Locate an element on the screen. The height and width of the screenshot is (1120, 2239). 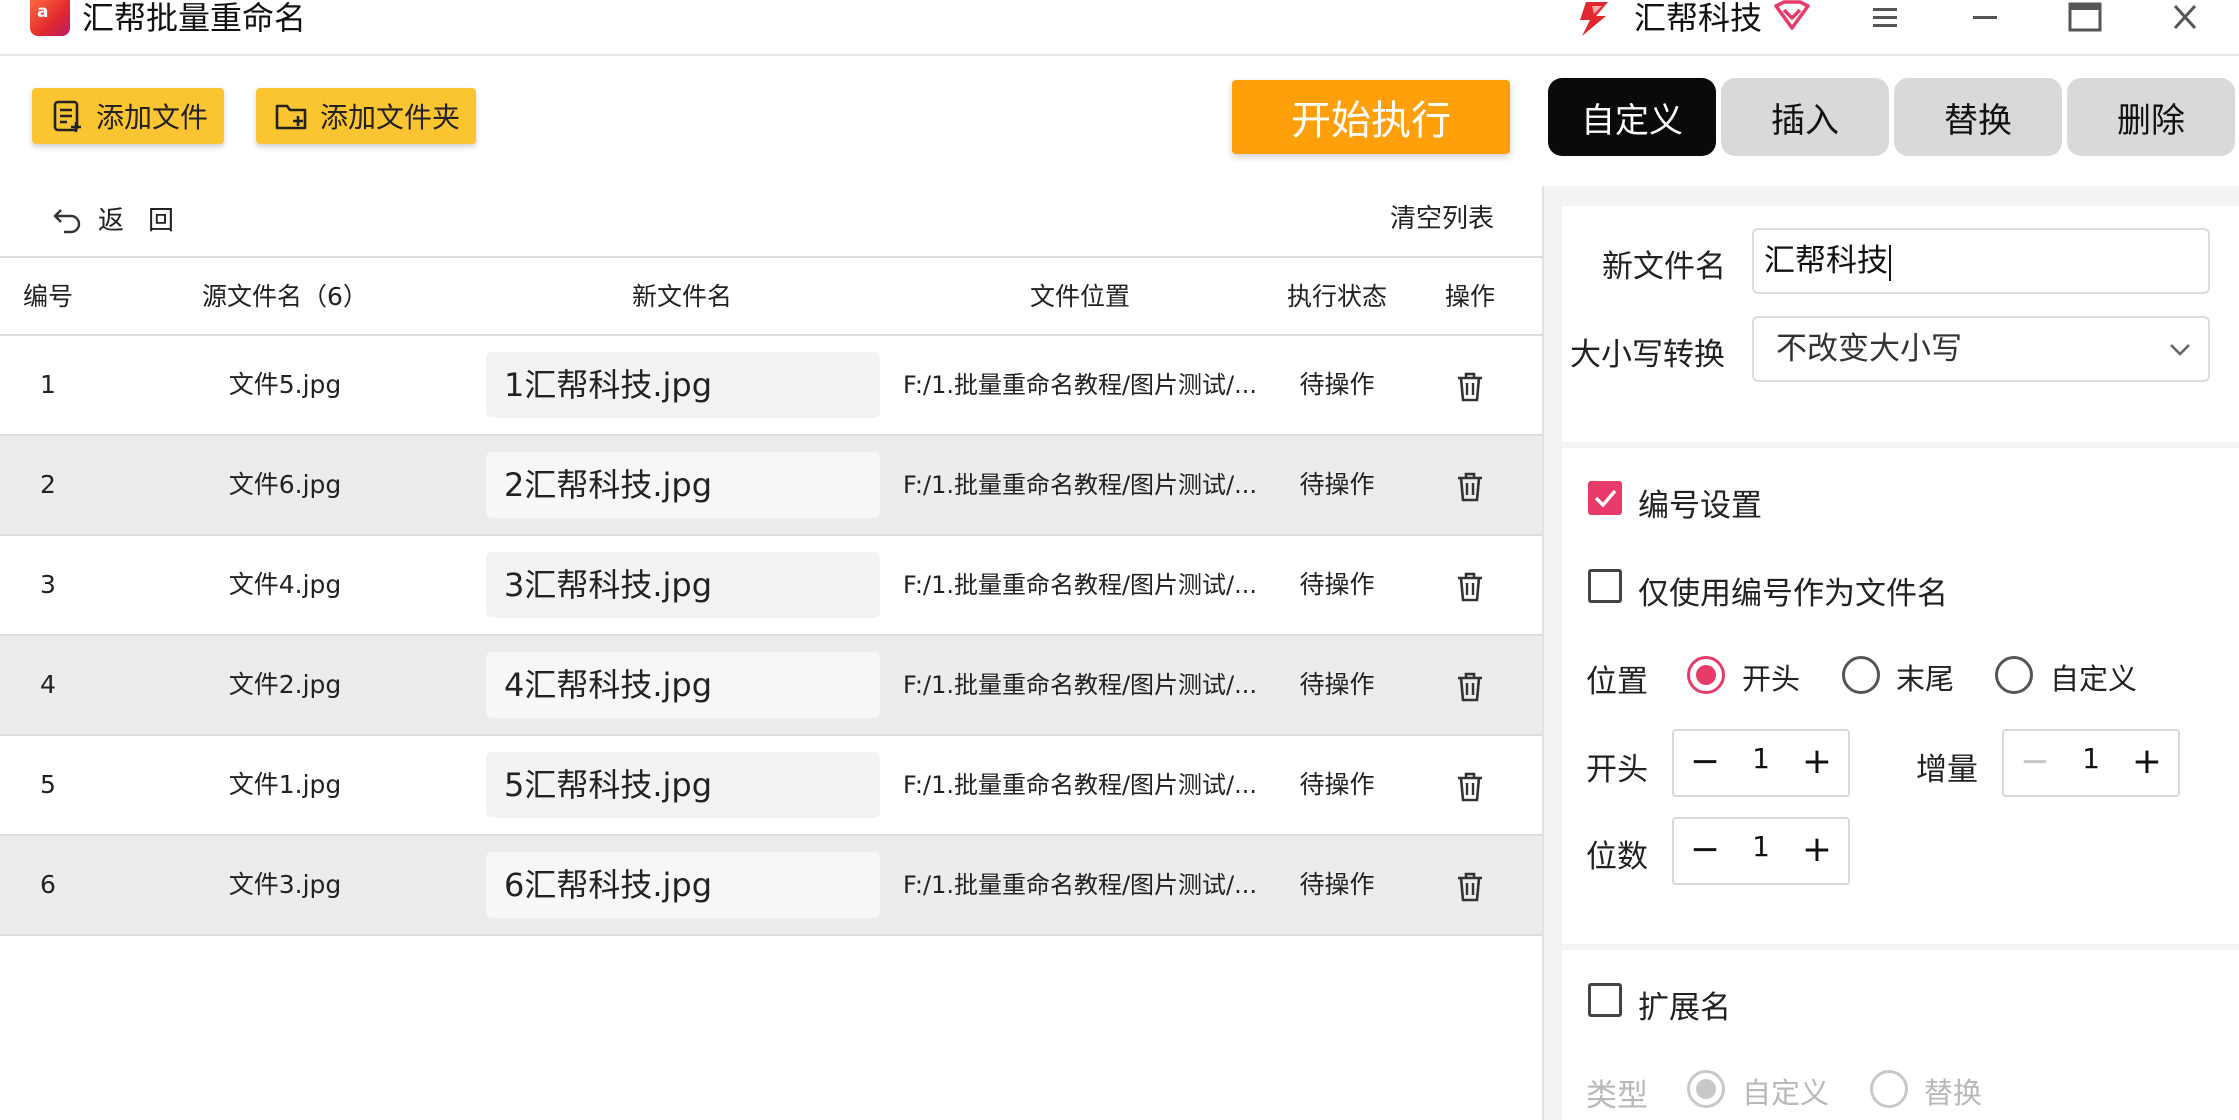
row-new-name-field: 3汇帮科技.jpg is located at coordinates (683, 585).